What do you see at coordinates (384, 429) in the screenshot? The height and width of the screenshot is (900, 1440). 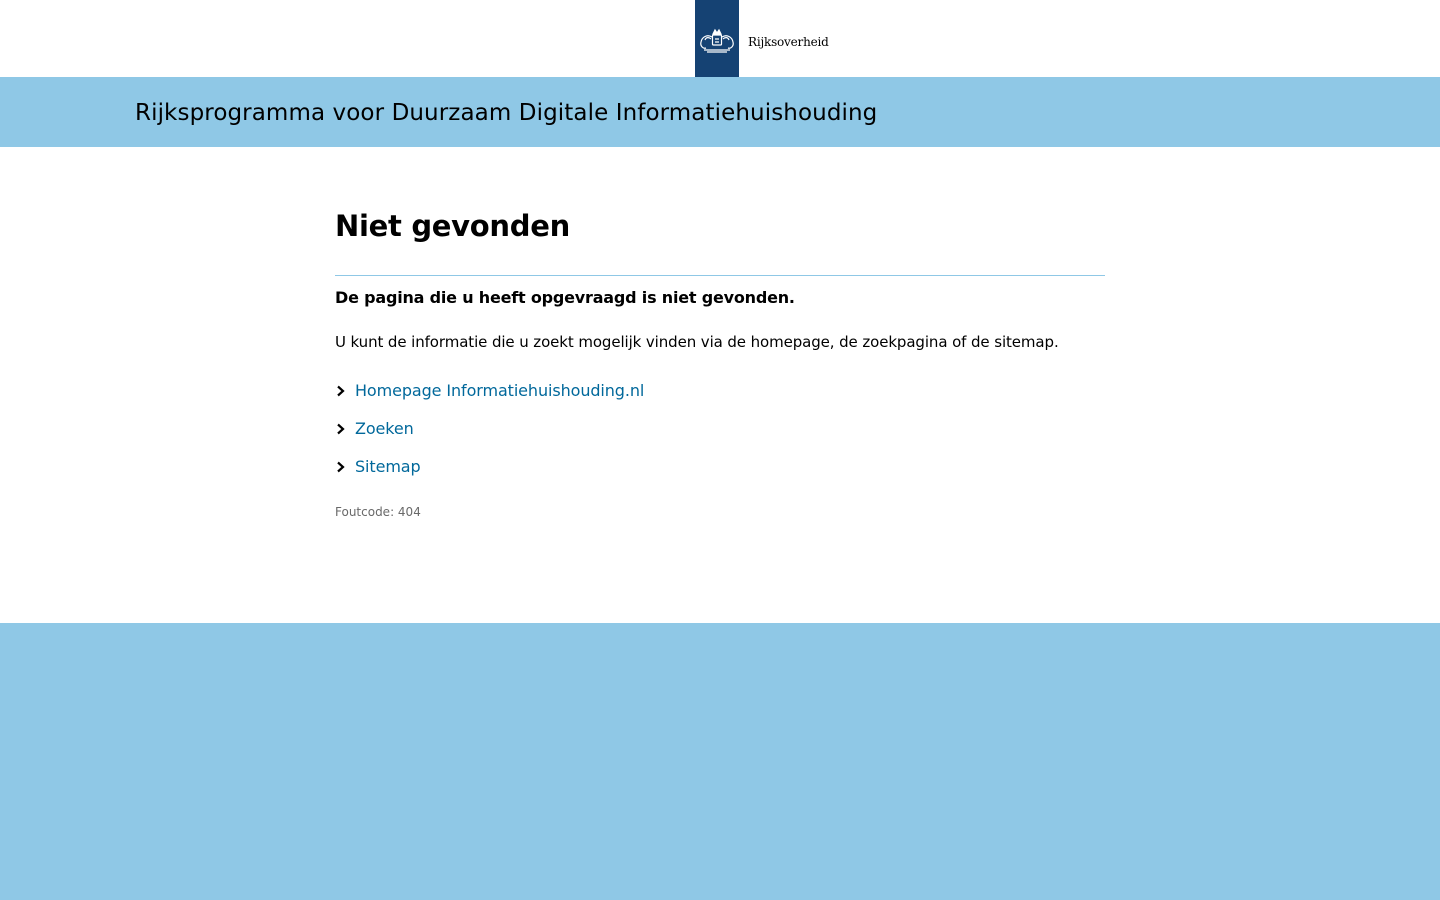 I see `search-link: Zoeken` at bounding box center [384, 429].